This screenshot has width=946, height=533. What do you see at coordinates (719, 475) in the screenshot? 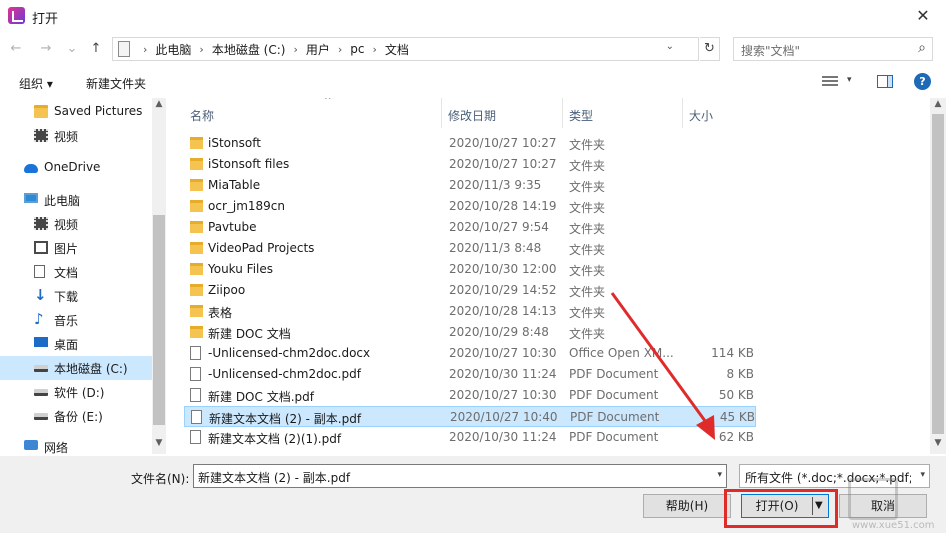
I see `filename-dropdown-icon: ▾` at bounding box center [719, 475].